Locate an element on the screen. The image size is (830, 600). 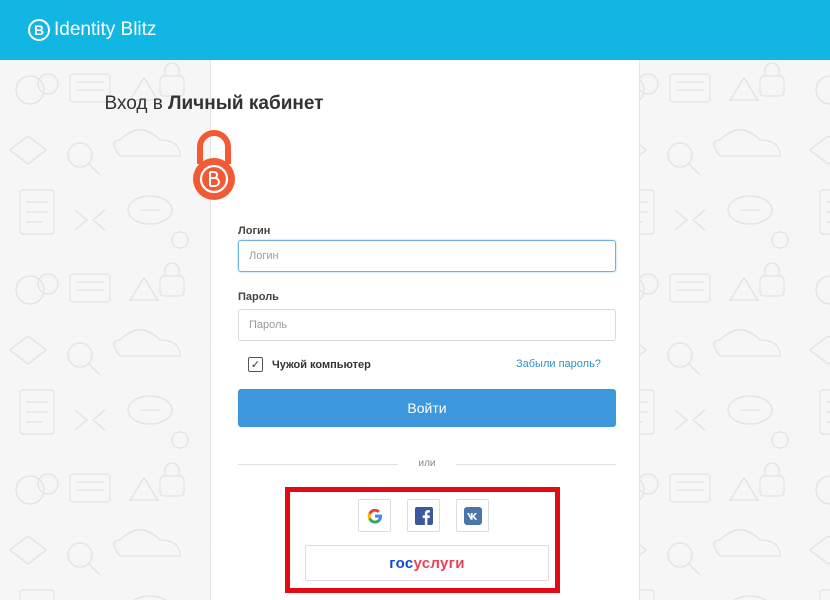
padlock-icon is located at coordinates (214, 165).